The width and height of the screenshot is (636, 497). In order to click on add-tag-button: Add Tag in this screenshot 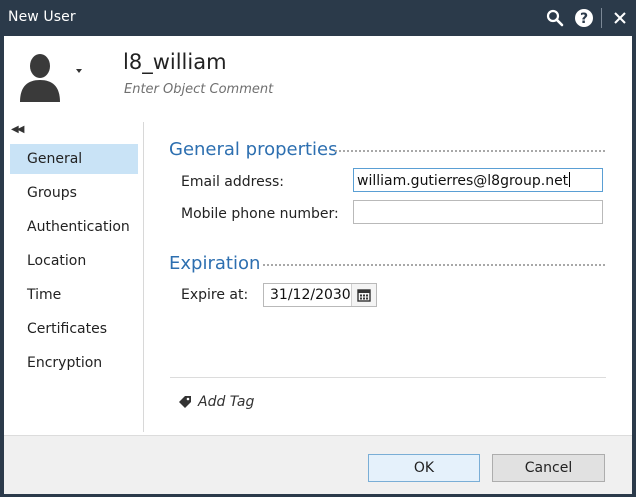, I will do `click(216, 402)`.